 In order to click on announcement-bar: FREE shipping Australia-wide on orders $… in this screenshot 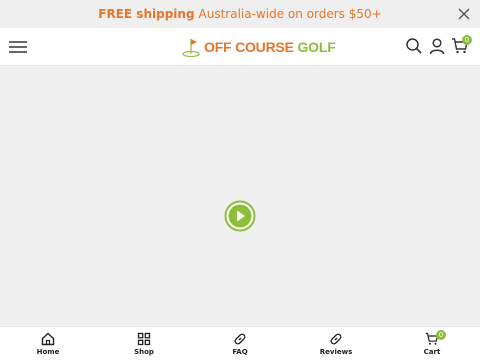, I will do `click(240, 14)`.